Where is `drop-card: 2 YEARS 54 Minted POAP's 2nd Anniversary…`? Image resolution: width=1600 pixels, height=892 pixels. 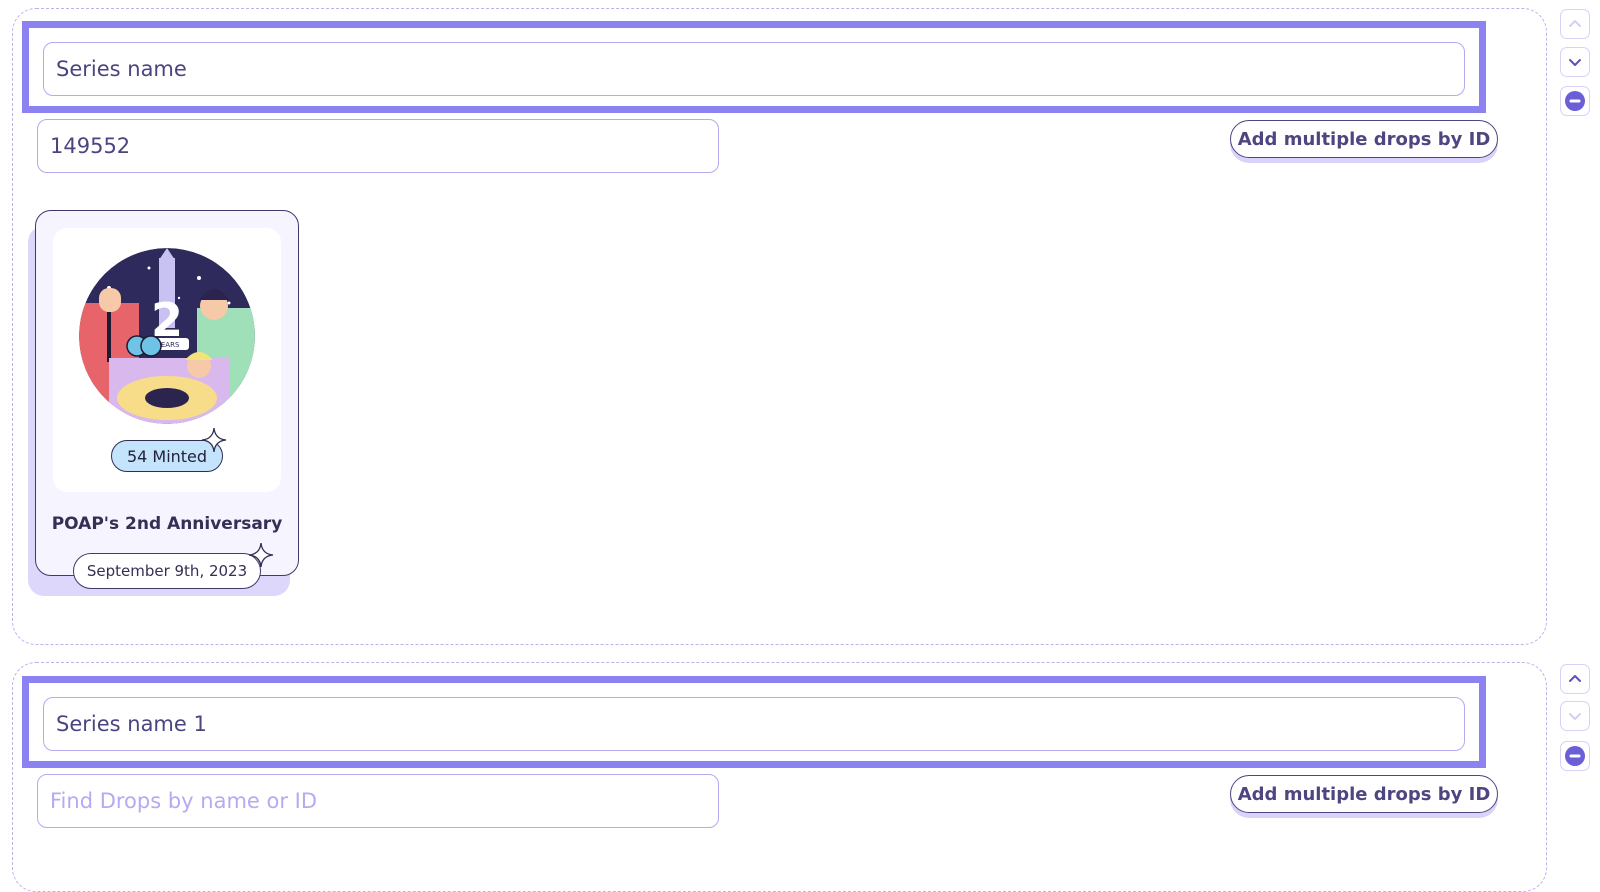 drop-card: 2 YEARS 54 Minted POAP's 2nd Anniversary… is located at coordinates (167, 399).